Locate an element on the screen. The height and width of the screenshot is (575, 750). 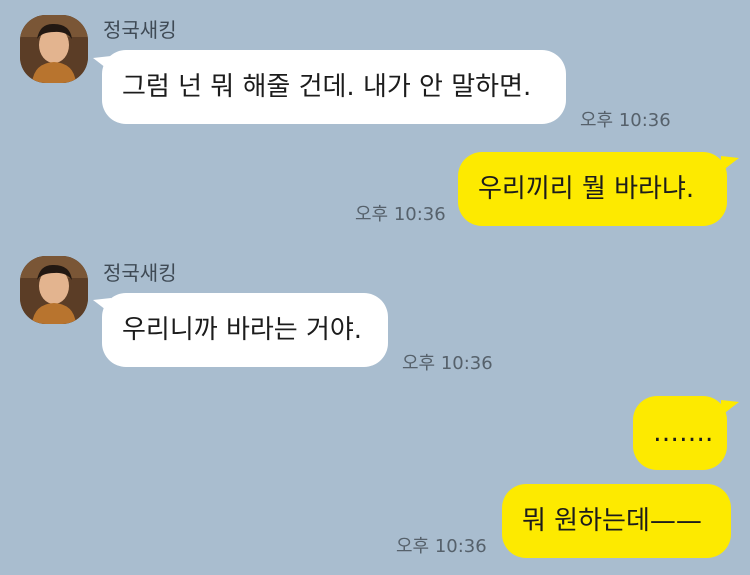
message-bubble: 우리니까 바라는 거야. is located at coordinates (245, 330).